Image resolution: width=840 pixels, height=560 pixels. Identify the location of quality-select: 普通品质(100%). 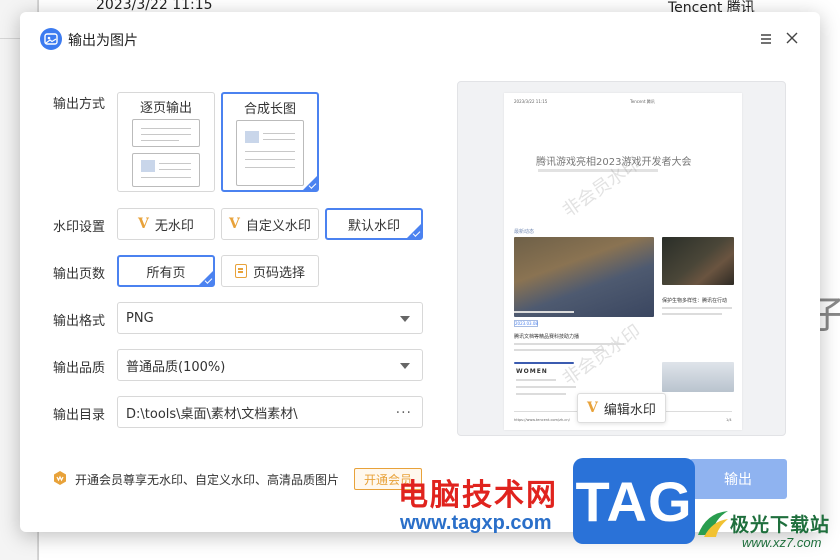
(270, 365).